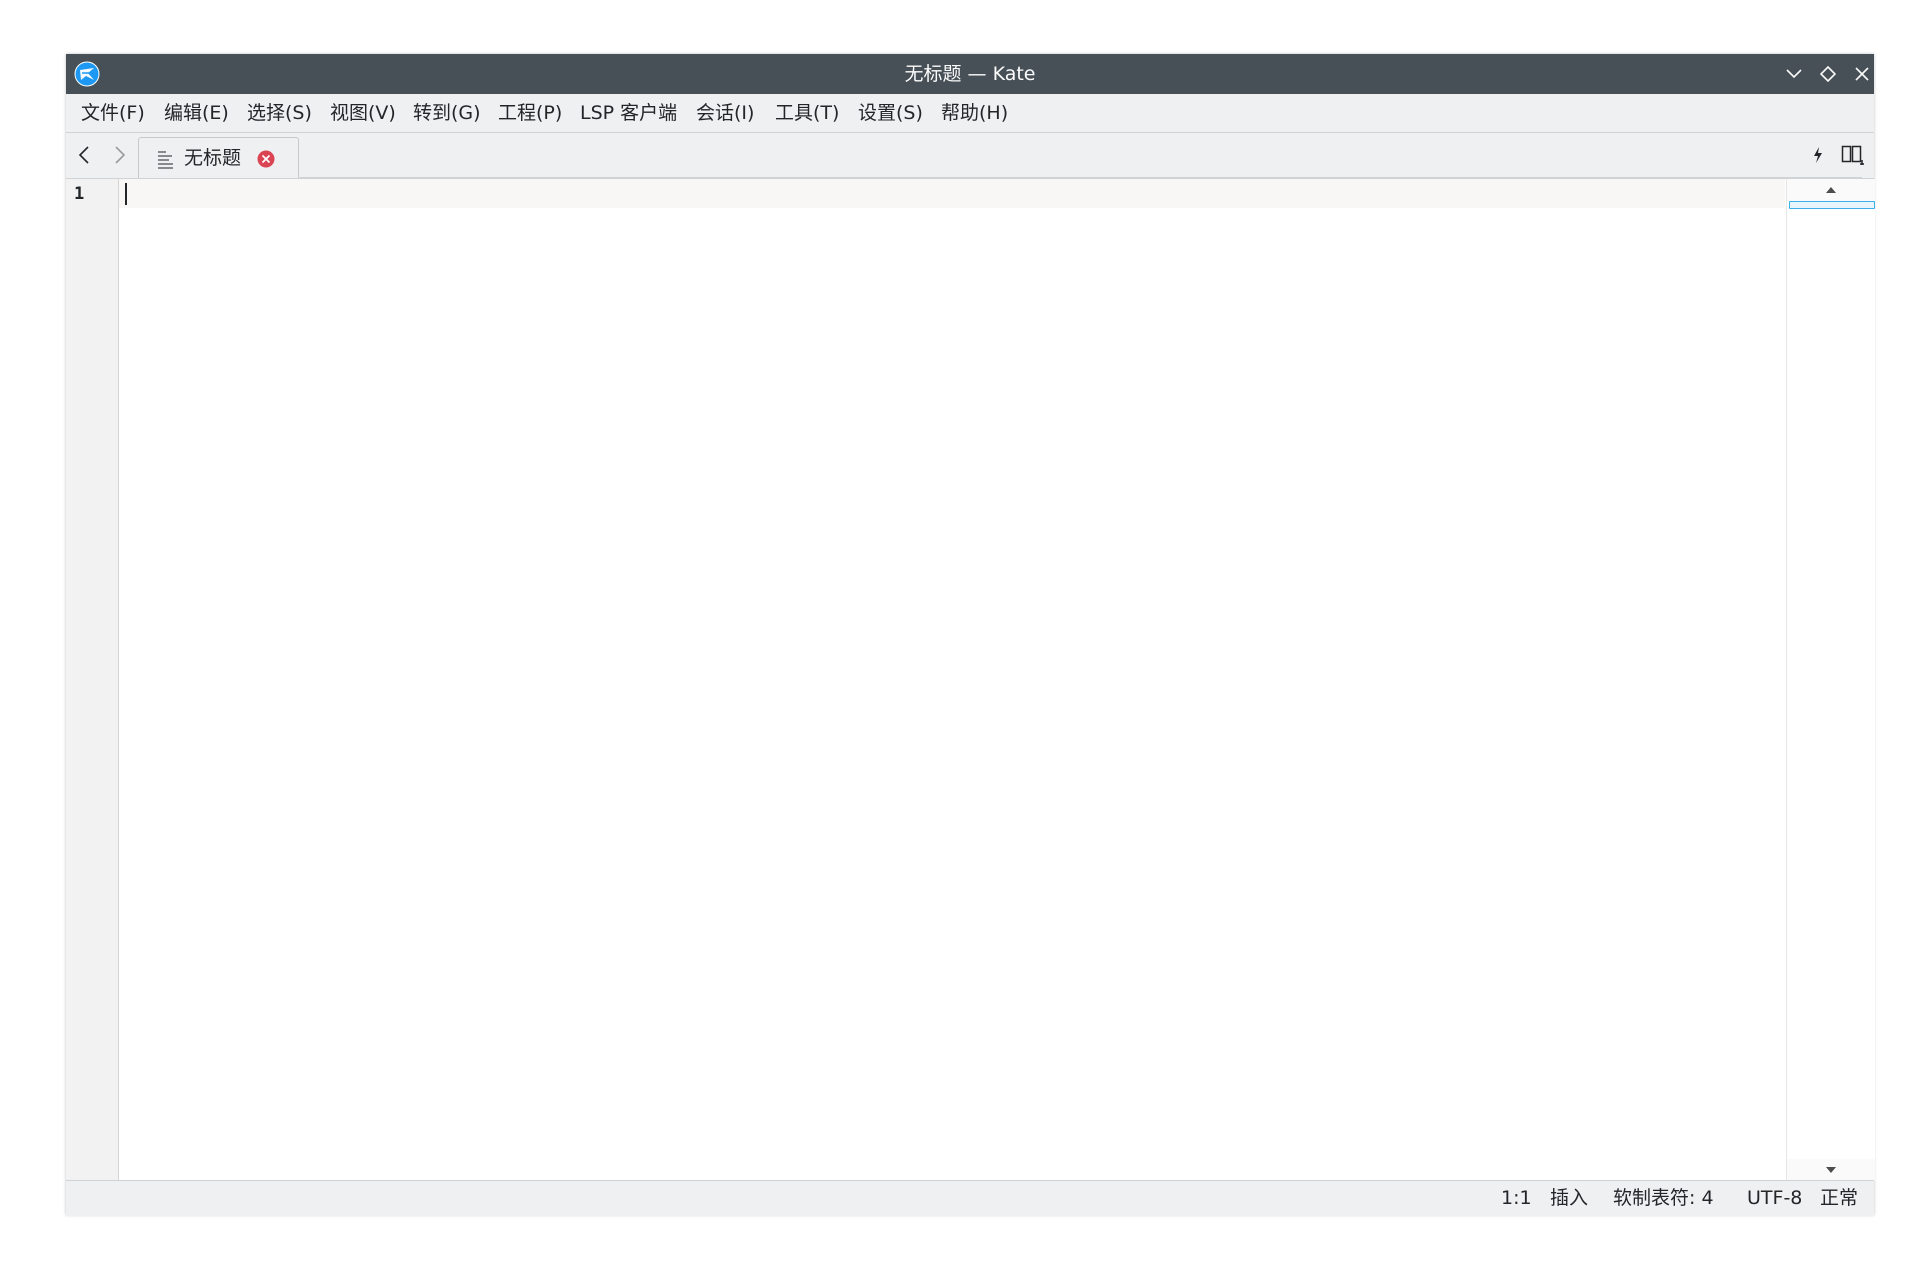 The width and height of the screenshot is (1931, 1286). I want to click on triangle-up-icon, so click(1831, 190).